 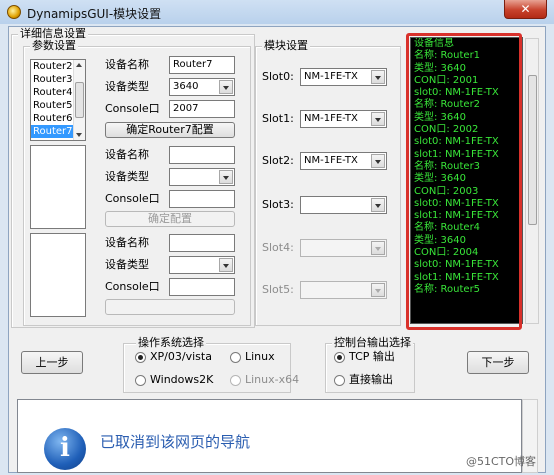 What do you see at coordinates (202, 155) in the screenshot?
I see `device2-name-field` at bounding box center [202, 155].